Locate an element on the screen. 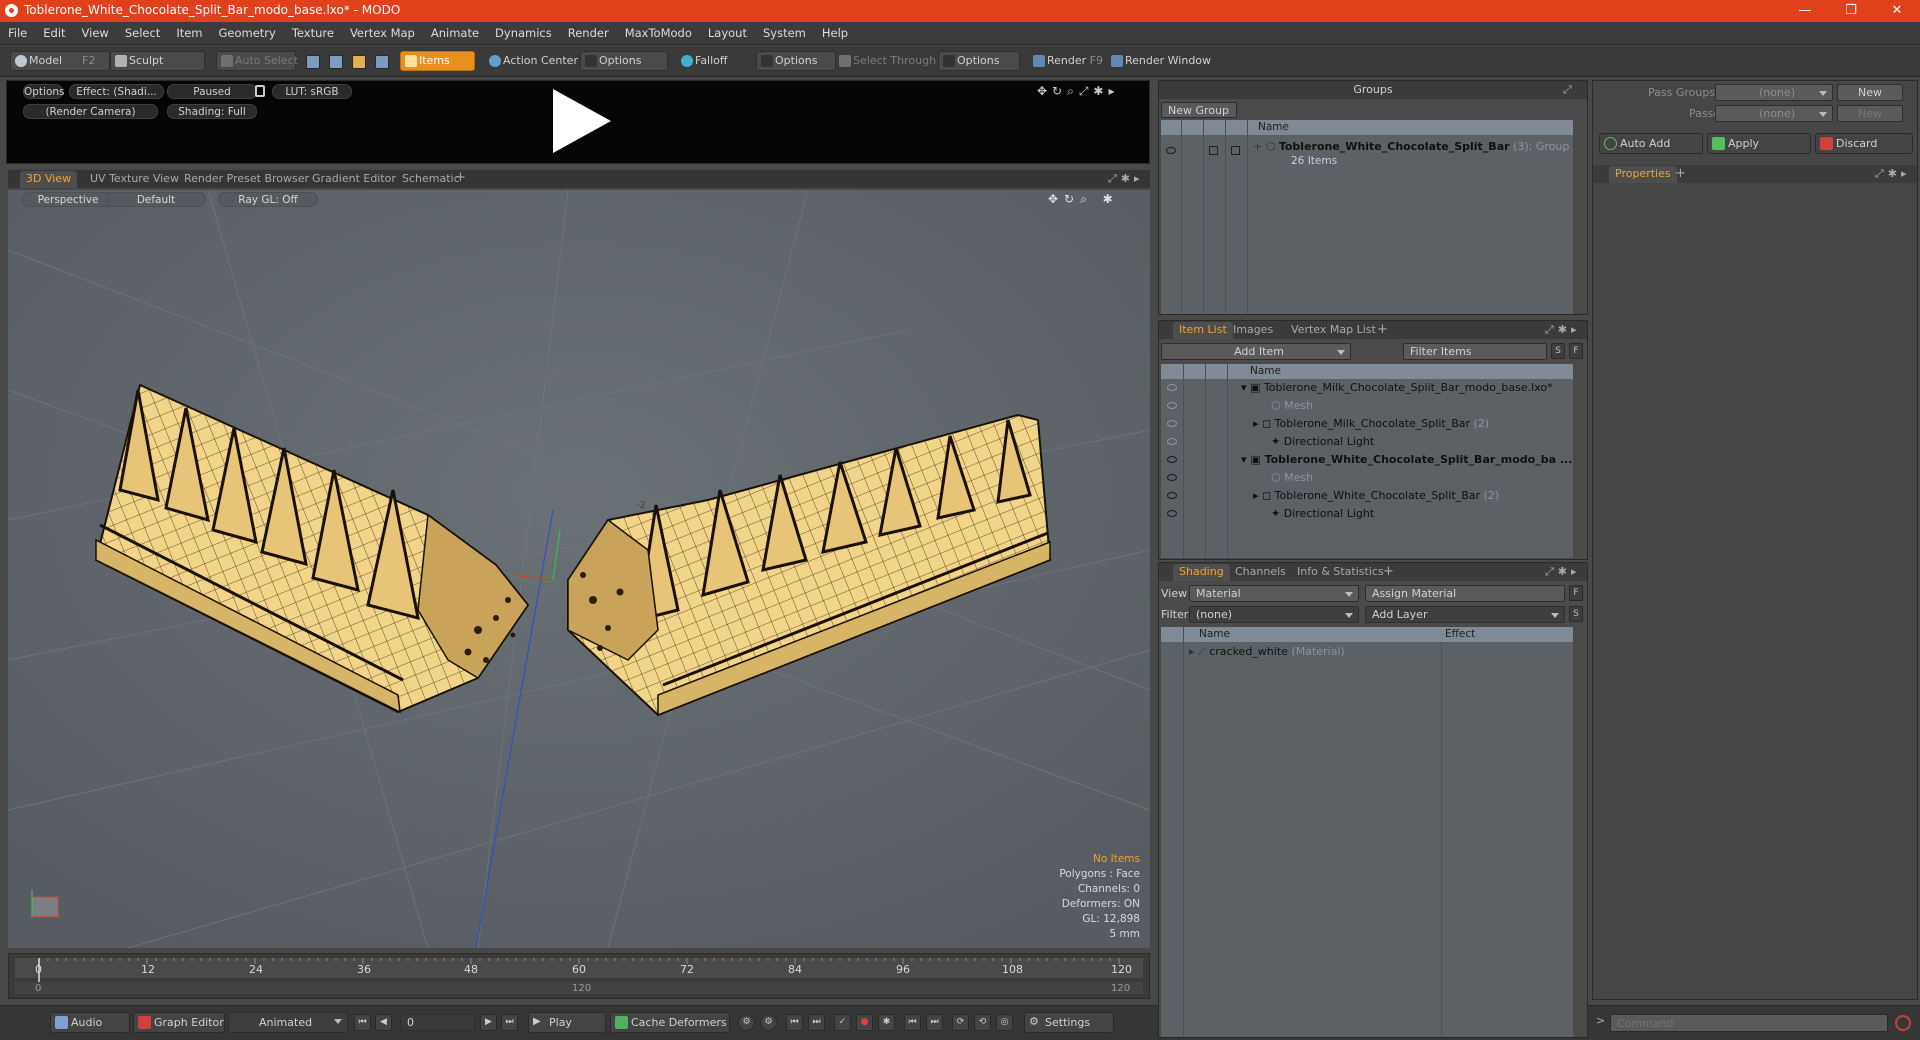 The width and height of the screenshot is (1920, 1040). auto-select-button: Auto Select is located at coordinates (257, 61).